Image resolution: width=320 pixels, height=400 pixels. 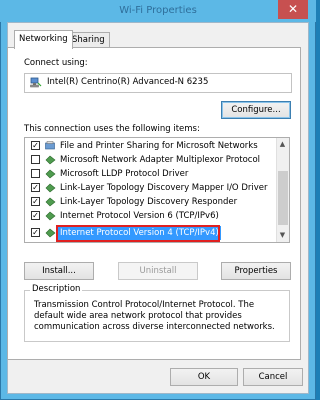 I want to click on ok-button: OK, so click(x=204, y=377).